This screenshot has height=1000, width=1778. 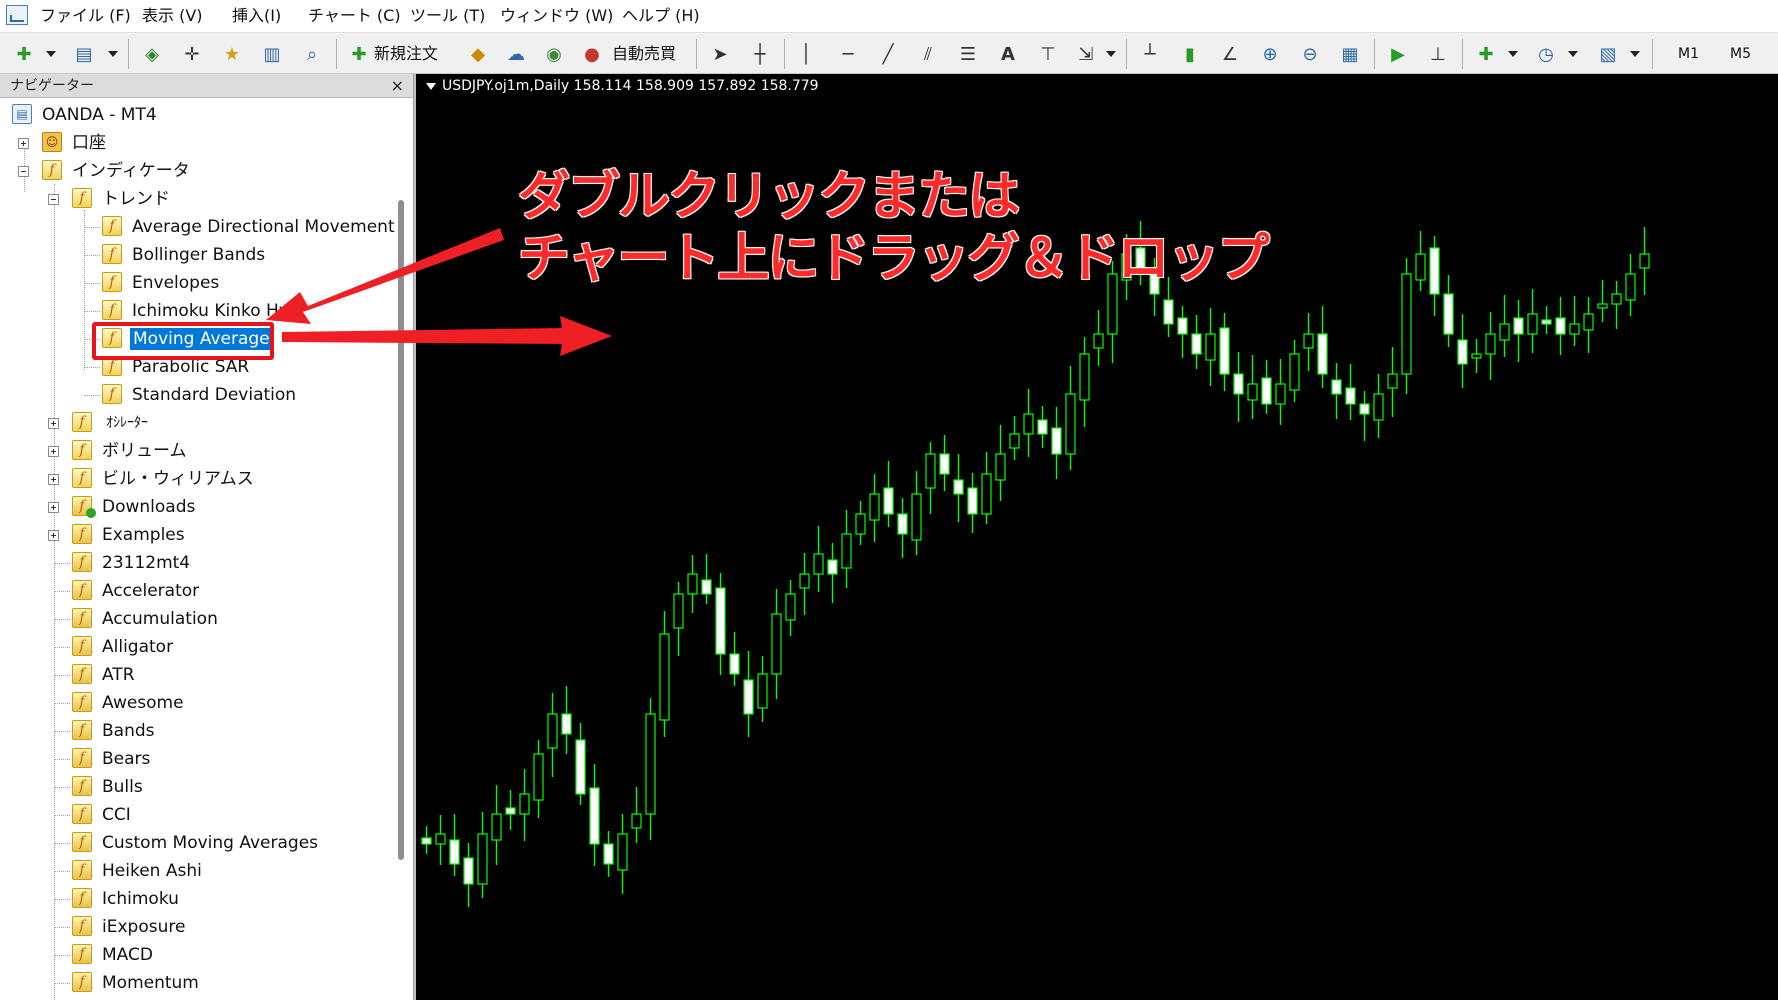 I want to click on tree-trend: f トレンド, so click(x=228, y=199).